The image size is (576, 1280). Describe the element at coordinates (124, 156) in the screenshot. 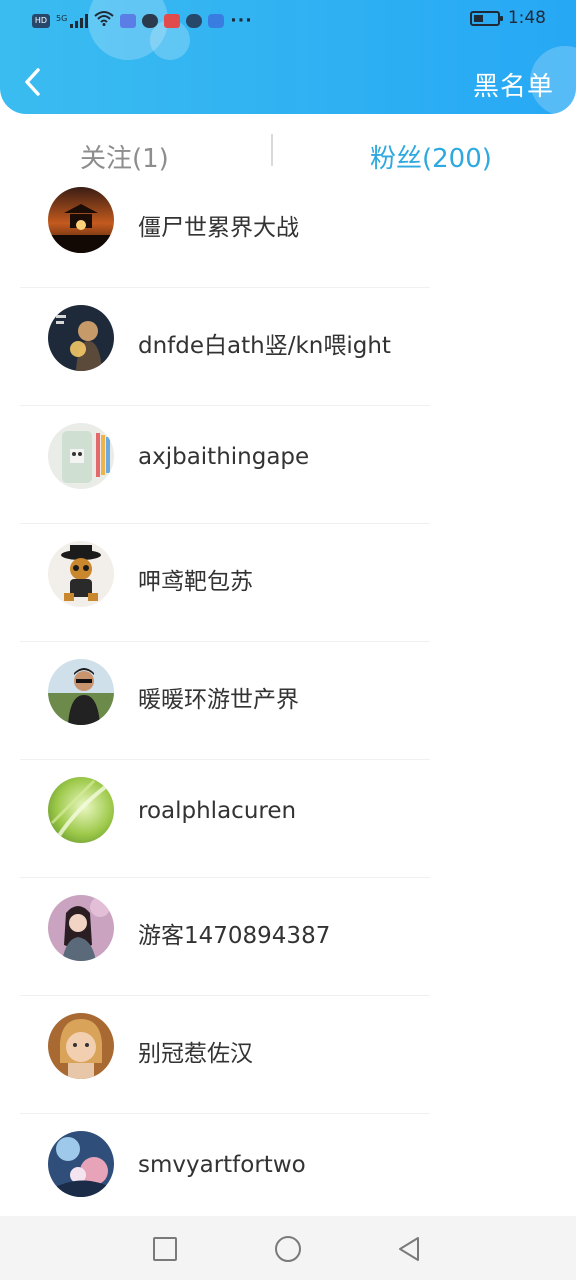

I see `tab-follow: 关注(1)` at that location.